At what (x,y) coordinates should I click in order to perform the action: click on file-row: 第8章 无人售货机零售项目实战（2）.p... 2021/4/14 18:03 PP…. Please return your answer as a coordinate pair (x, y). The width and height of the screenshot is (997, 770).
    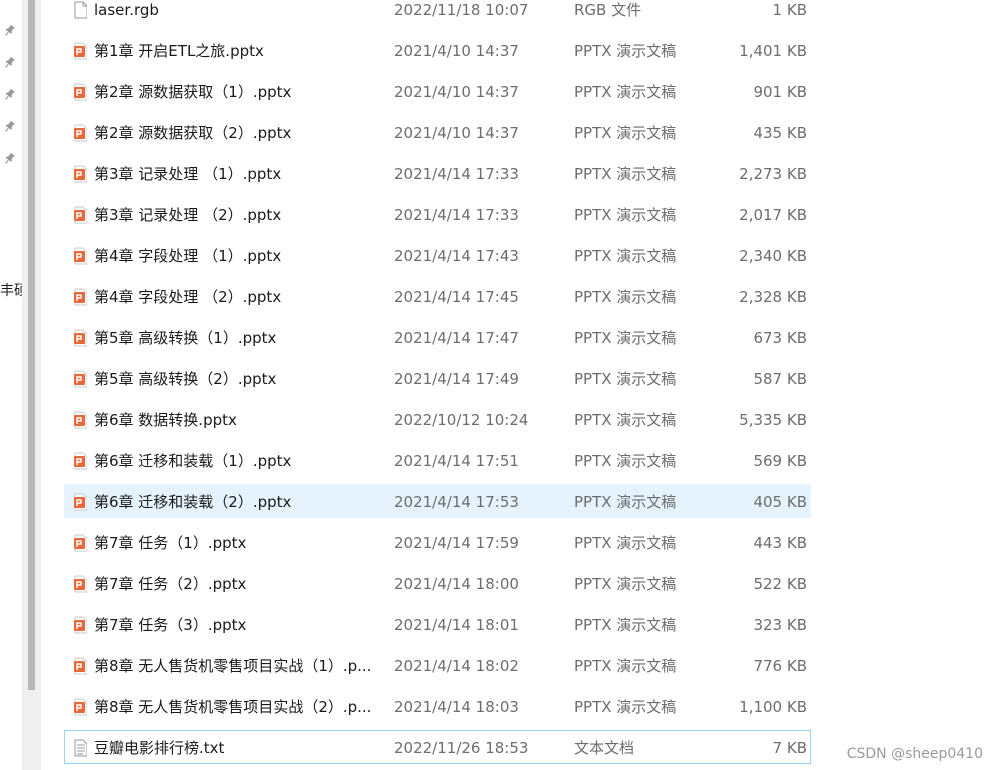
    Looking at the image, I should click on (437, 706).